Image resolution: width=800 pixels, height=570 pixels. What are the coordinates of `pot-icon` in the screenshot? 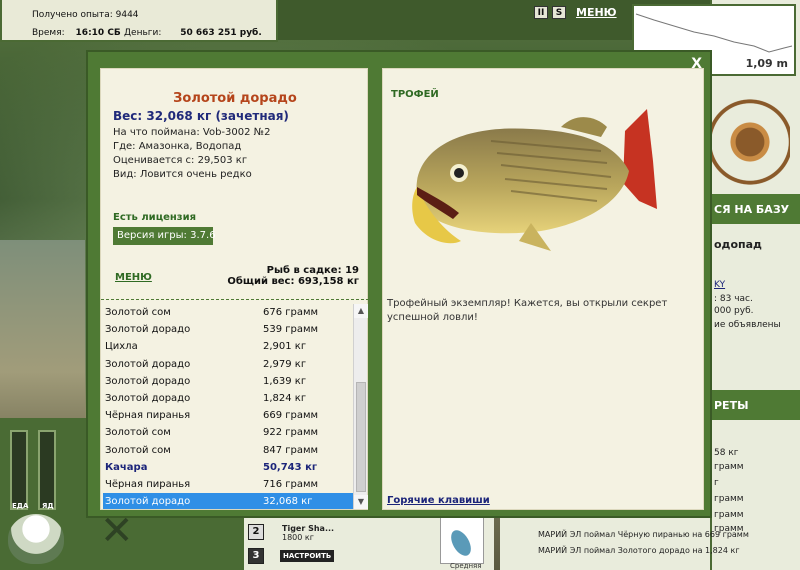 It's located at (36, 539).